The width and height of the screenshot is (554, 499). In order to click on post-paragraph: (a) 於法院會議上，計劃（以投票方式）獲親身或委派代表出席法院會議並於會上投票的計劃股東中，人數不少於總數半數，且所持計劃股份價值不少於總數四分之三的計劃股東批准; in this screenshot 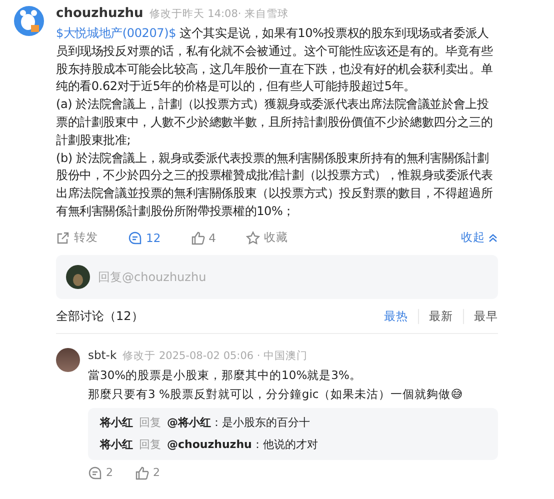, I will do `click(275, 122)`.